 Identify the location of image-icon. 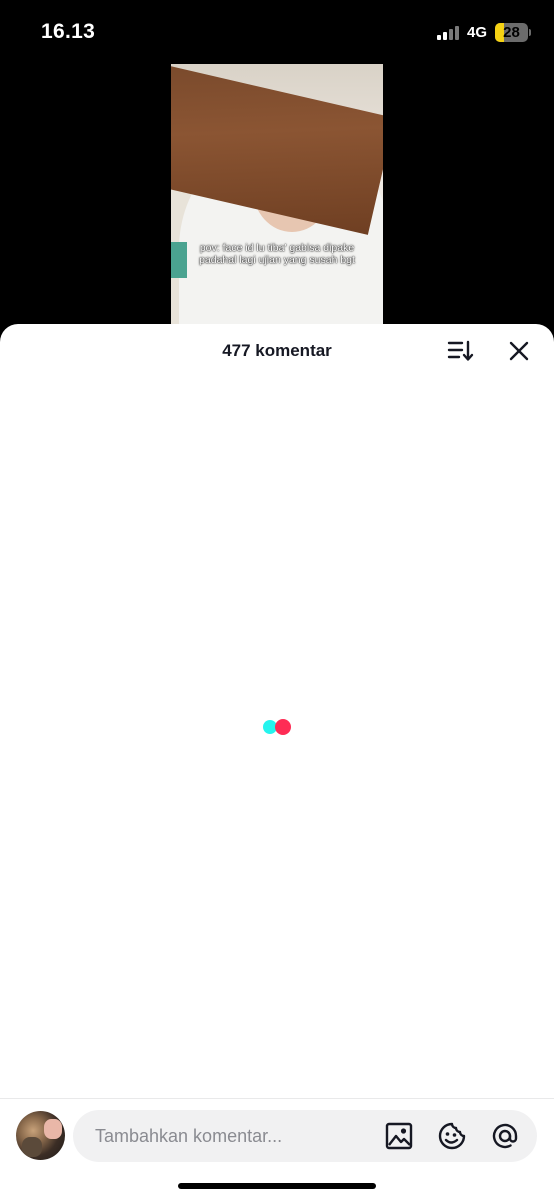
(399, 1136).